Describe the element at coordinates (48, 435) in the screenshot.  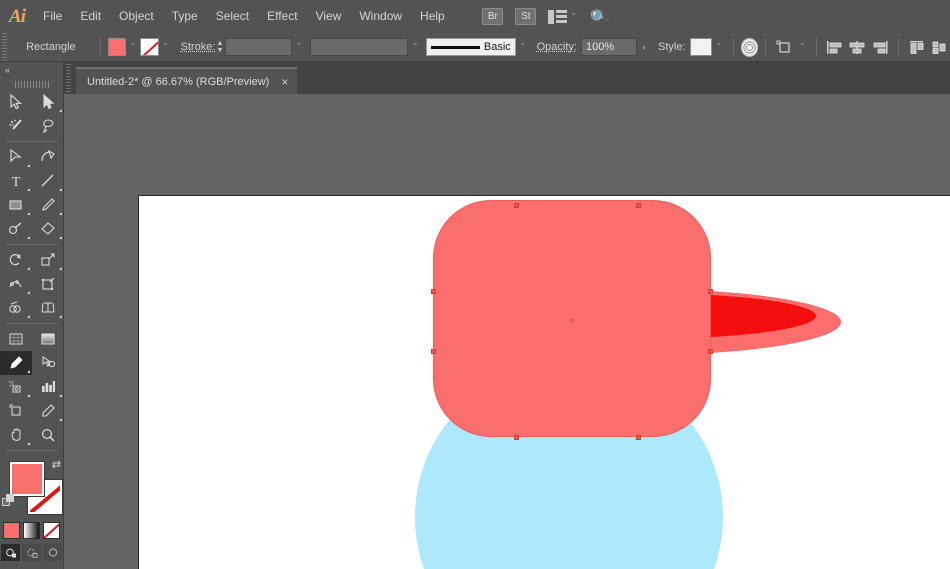
I see `zoom-tool` at that location.